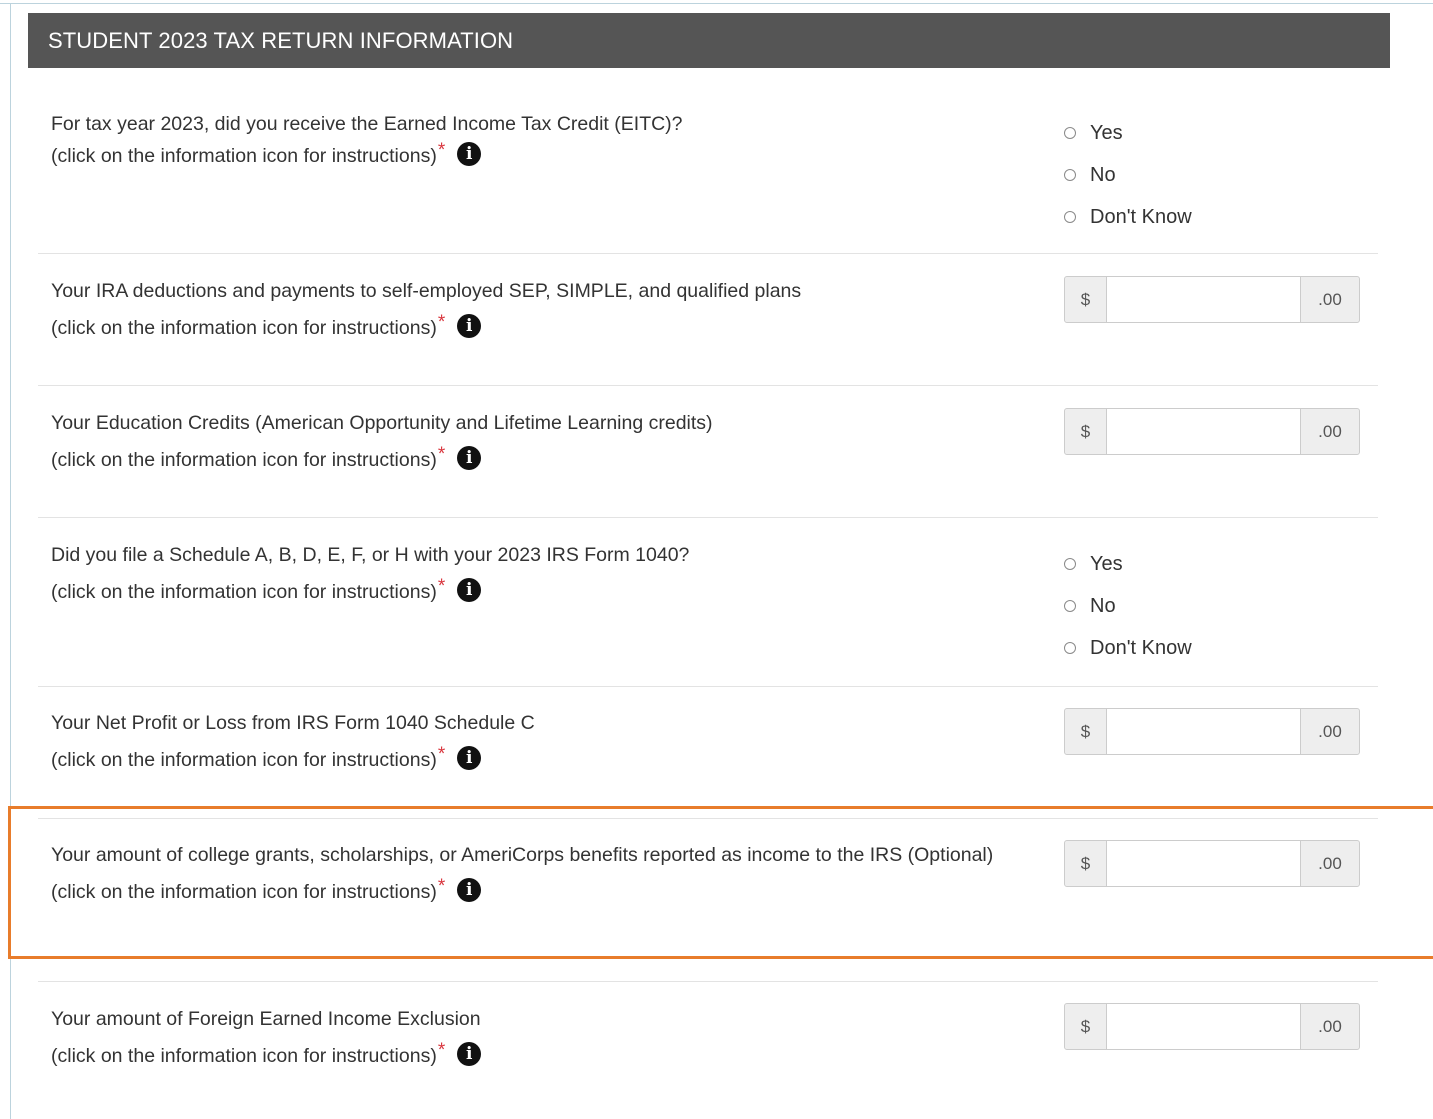  Describe the element at coordinates (10, 561) in the screenshot. I see `frame-border-left` at that location.